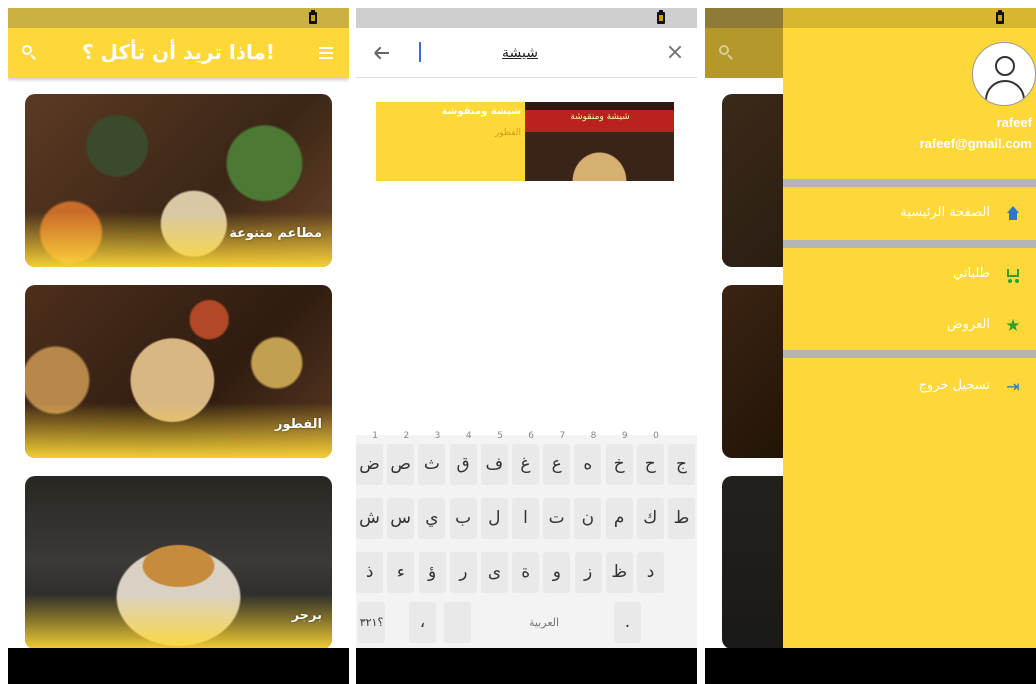 The width and height of the screenshot is (1036, 684). Describe the element at coordinates (406, 436) in the screenshot. I see `key-number-hint: 2` at that location.